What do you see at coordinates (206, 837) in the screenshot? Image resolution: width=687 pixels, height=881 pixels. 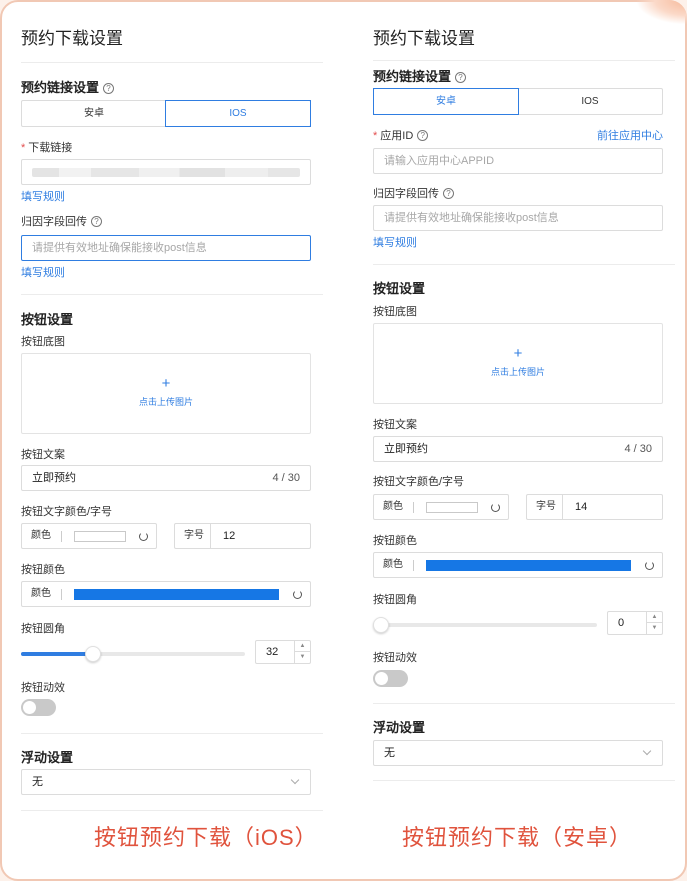 I see `ios-caption: 按钮预约下载（iOS）` at bounding box center [206, 837].